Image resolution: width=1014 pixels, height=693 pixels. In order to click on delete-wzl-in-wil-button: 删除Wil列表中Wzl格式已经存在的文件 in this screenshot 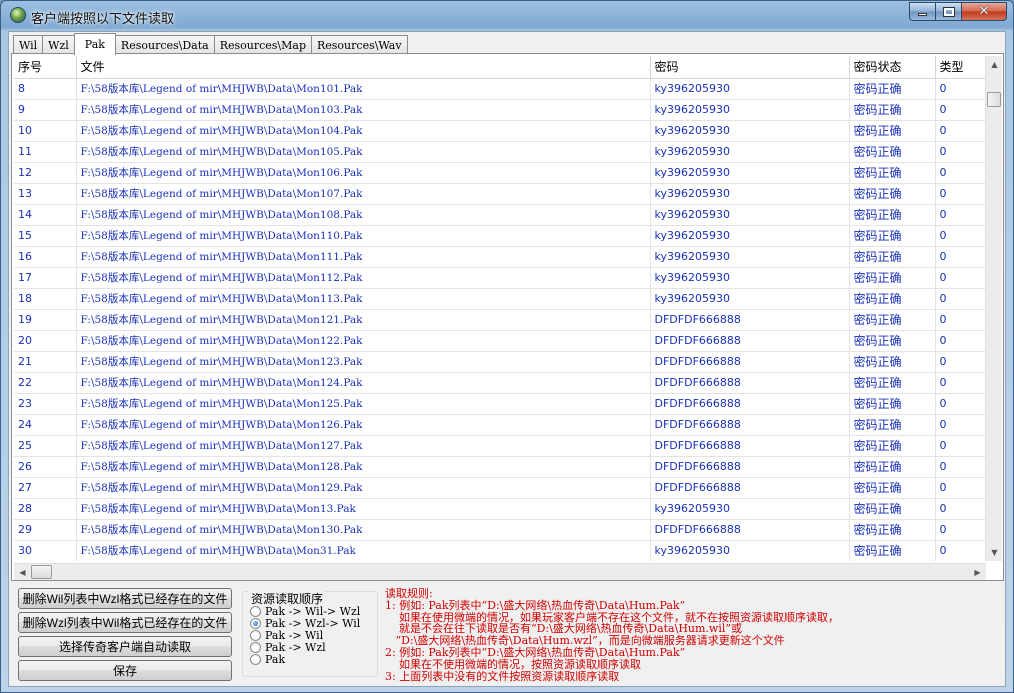, I will do `click(125, 598)`.